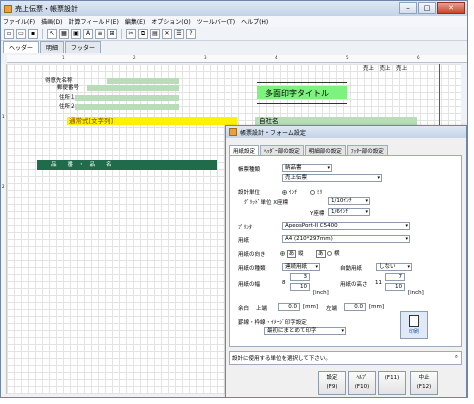 Image resolution: width=474 pixels, height=404 pixels. Describe the element at coordinates (112, 33) in the screenshot. I see `field-icon: ⊞` at that location.